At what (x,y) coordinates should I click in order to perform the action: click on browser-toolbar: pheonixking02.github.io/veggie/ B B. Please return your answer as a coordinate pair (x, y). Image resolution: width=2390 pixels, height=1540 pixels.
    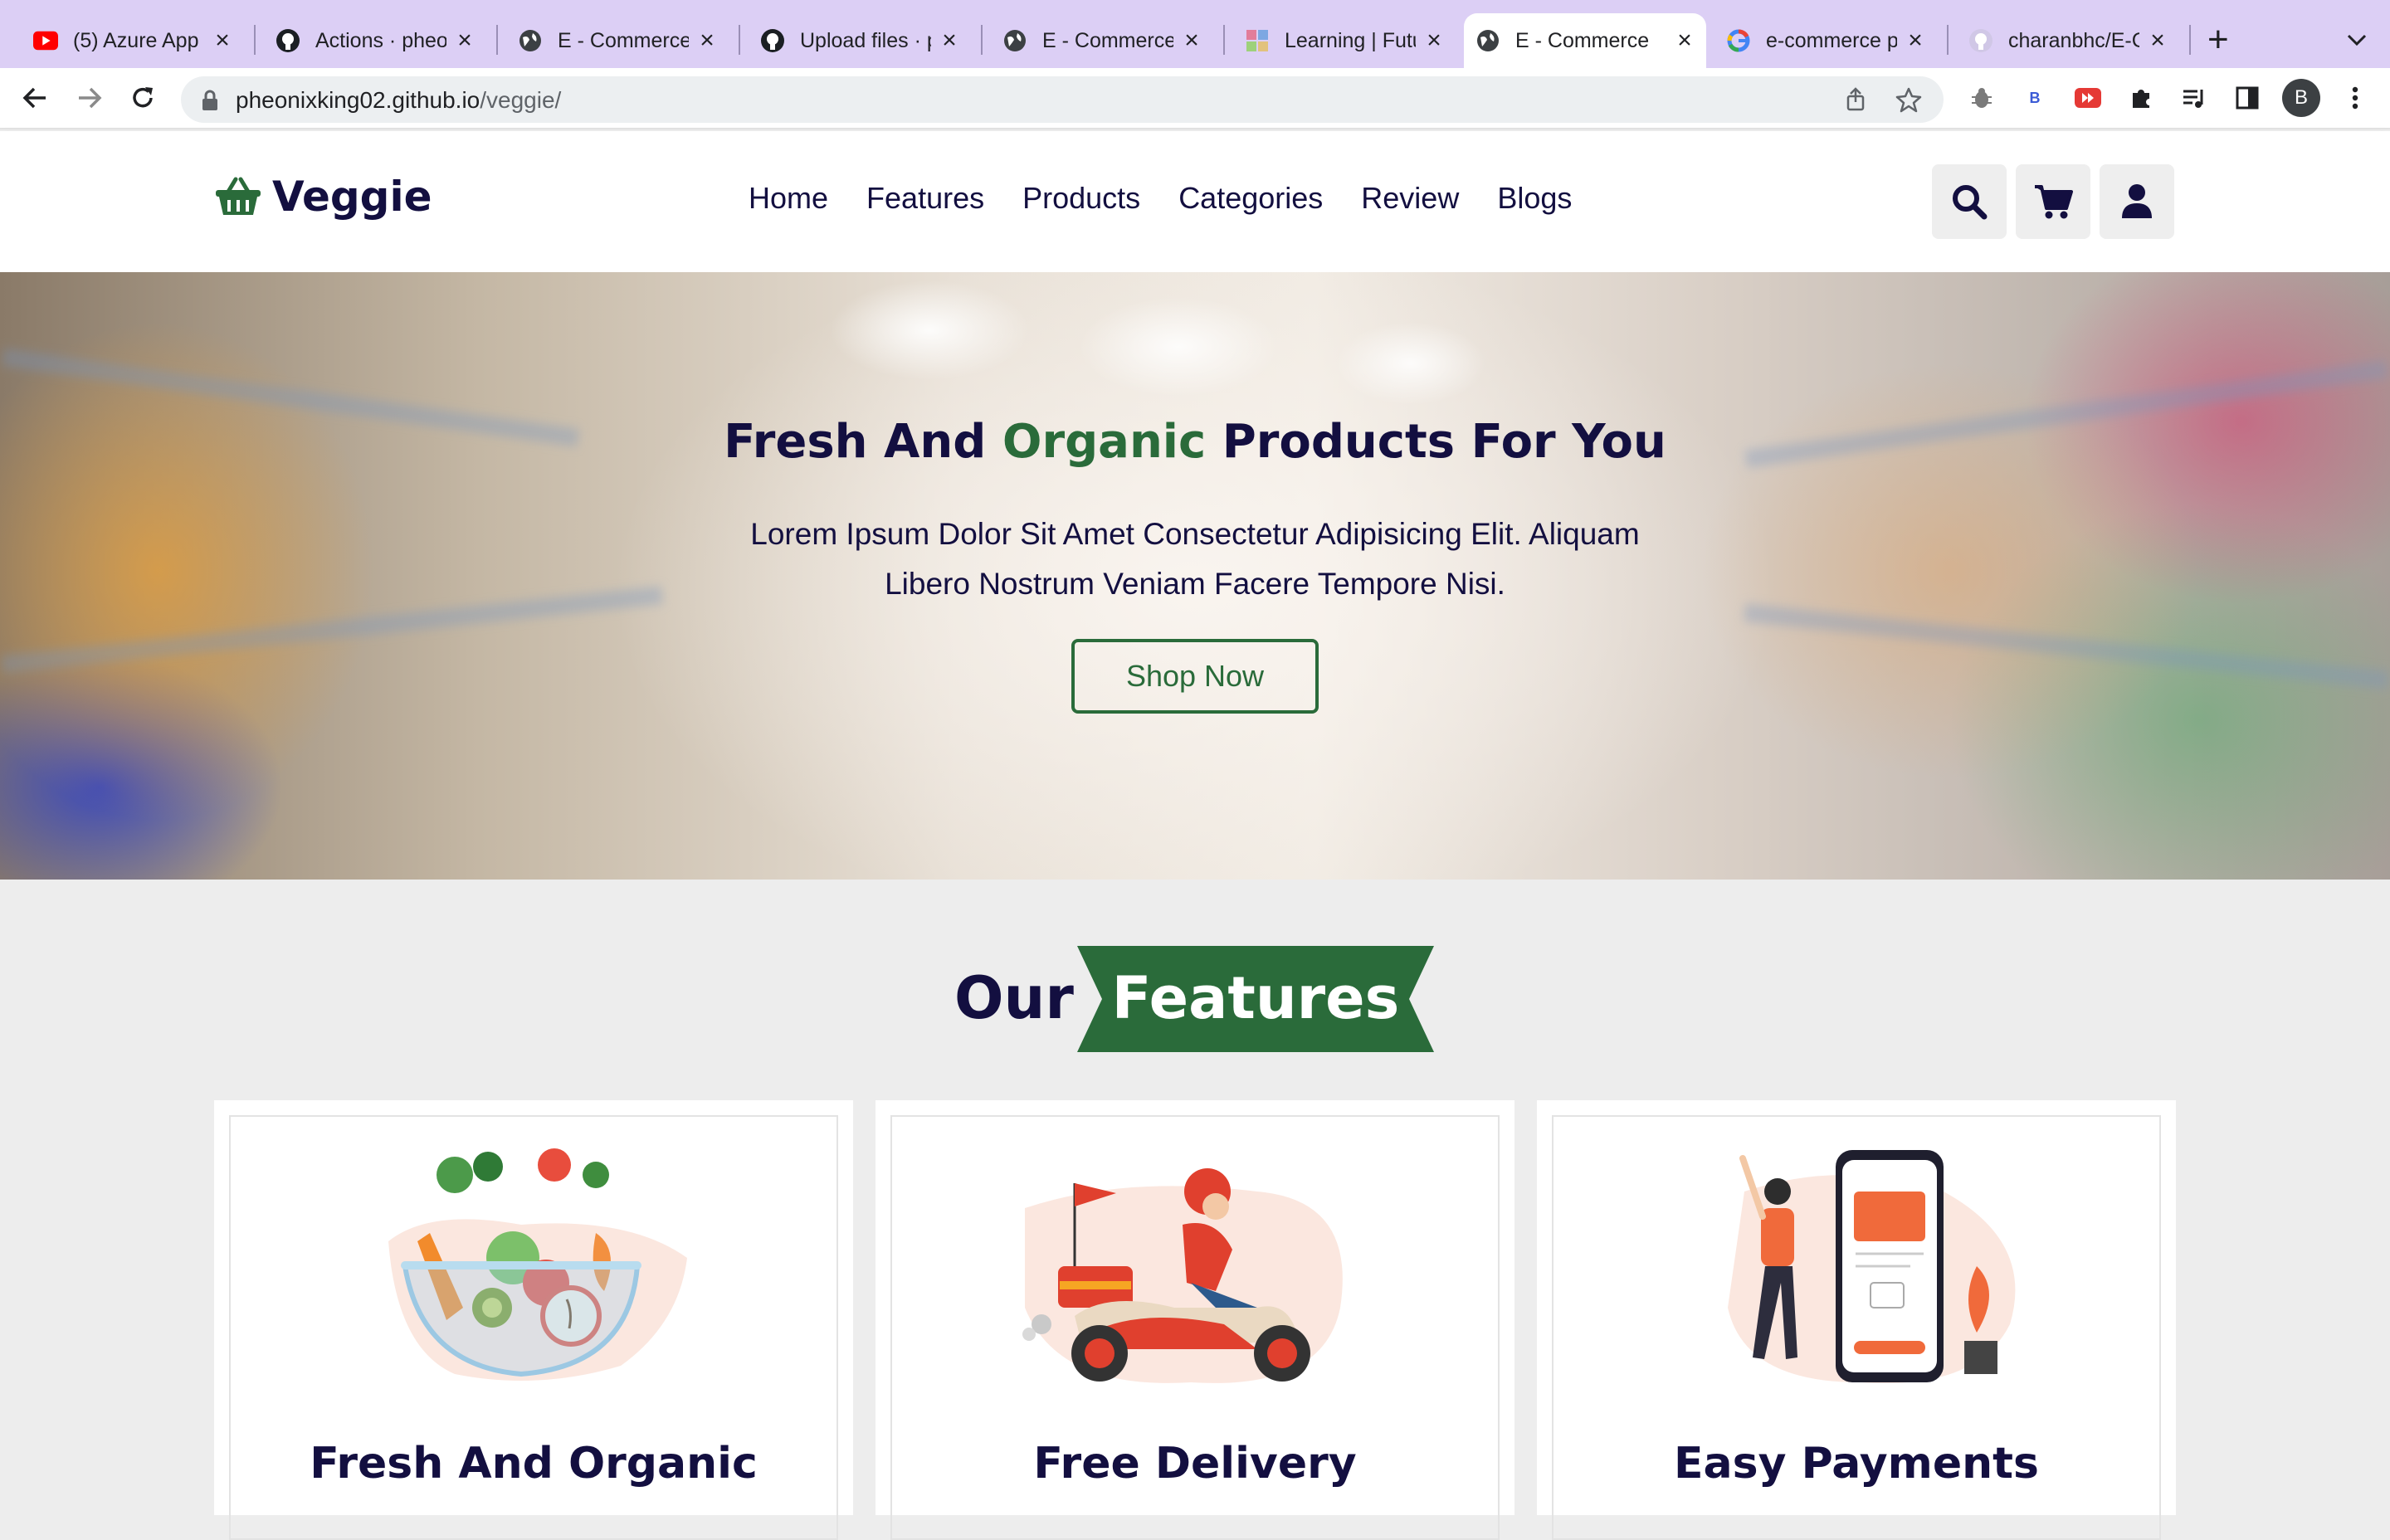
    Looking at the image, I should click on (1195, 98).